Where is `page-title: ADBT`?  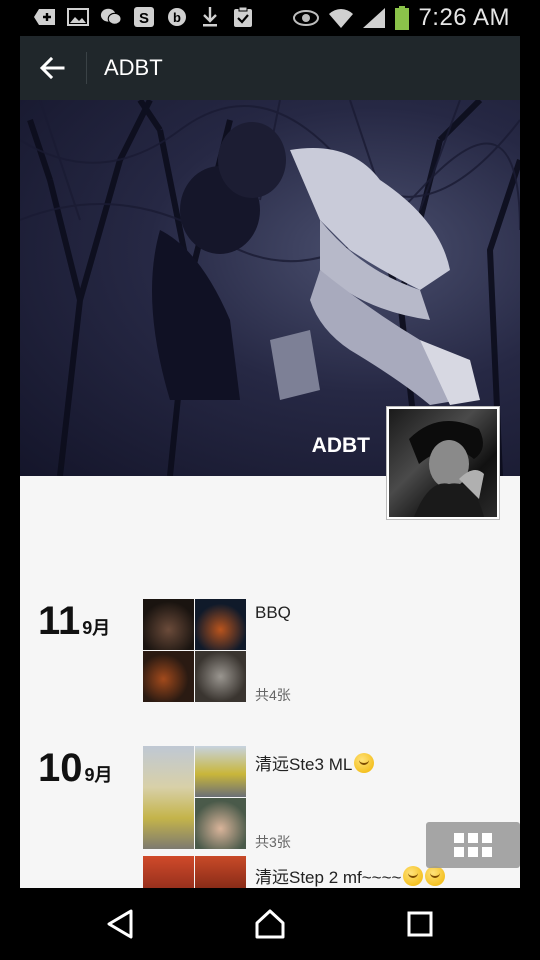 page-title: ADBT is located at coordinates (133, 67).